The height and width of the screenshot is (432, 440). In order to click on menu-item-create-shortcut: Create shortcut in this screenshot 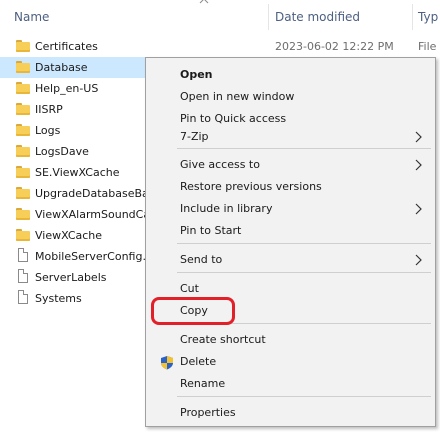, I will do `click(290, 340)`.